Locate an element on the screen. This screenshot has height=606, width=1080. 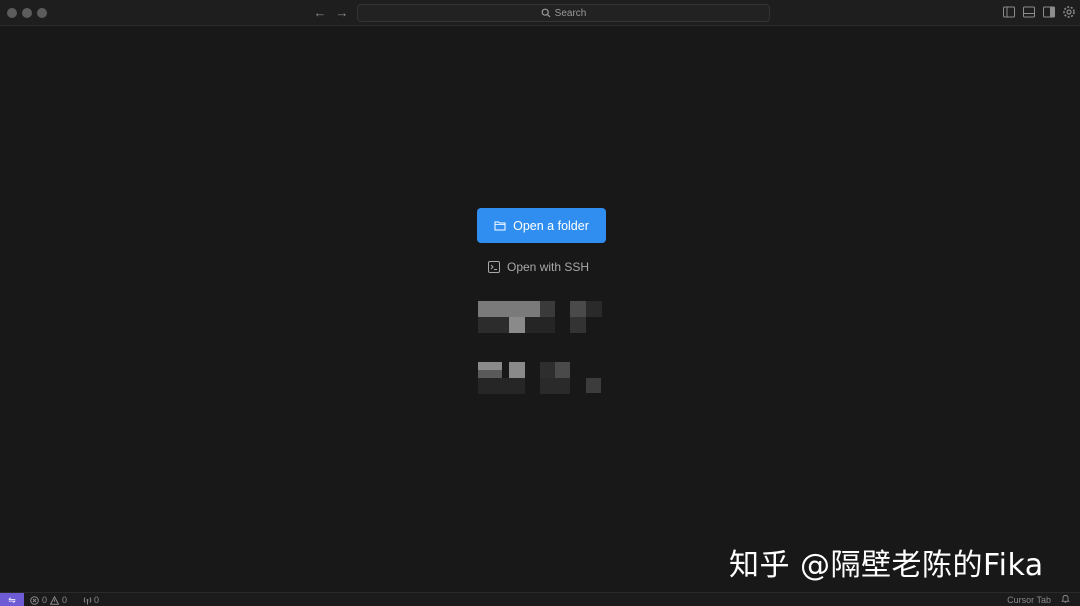
warning-icon is located at coordinates (55, 600).